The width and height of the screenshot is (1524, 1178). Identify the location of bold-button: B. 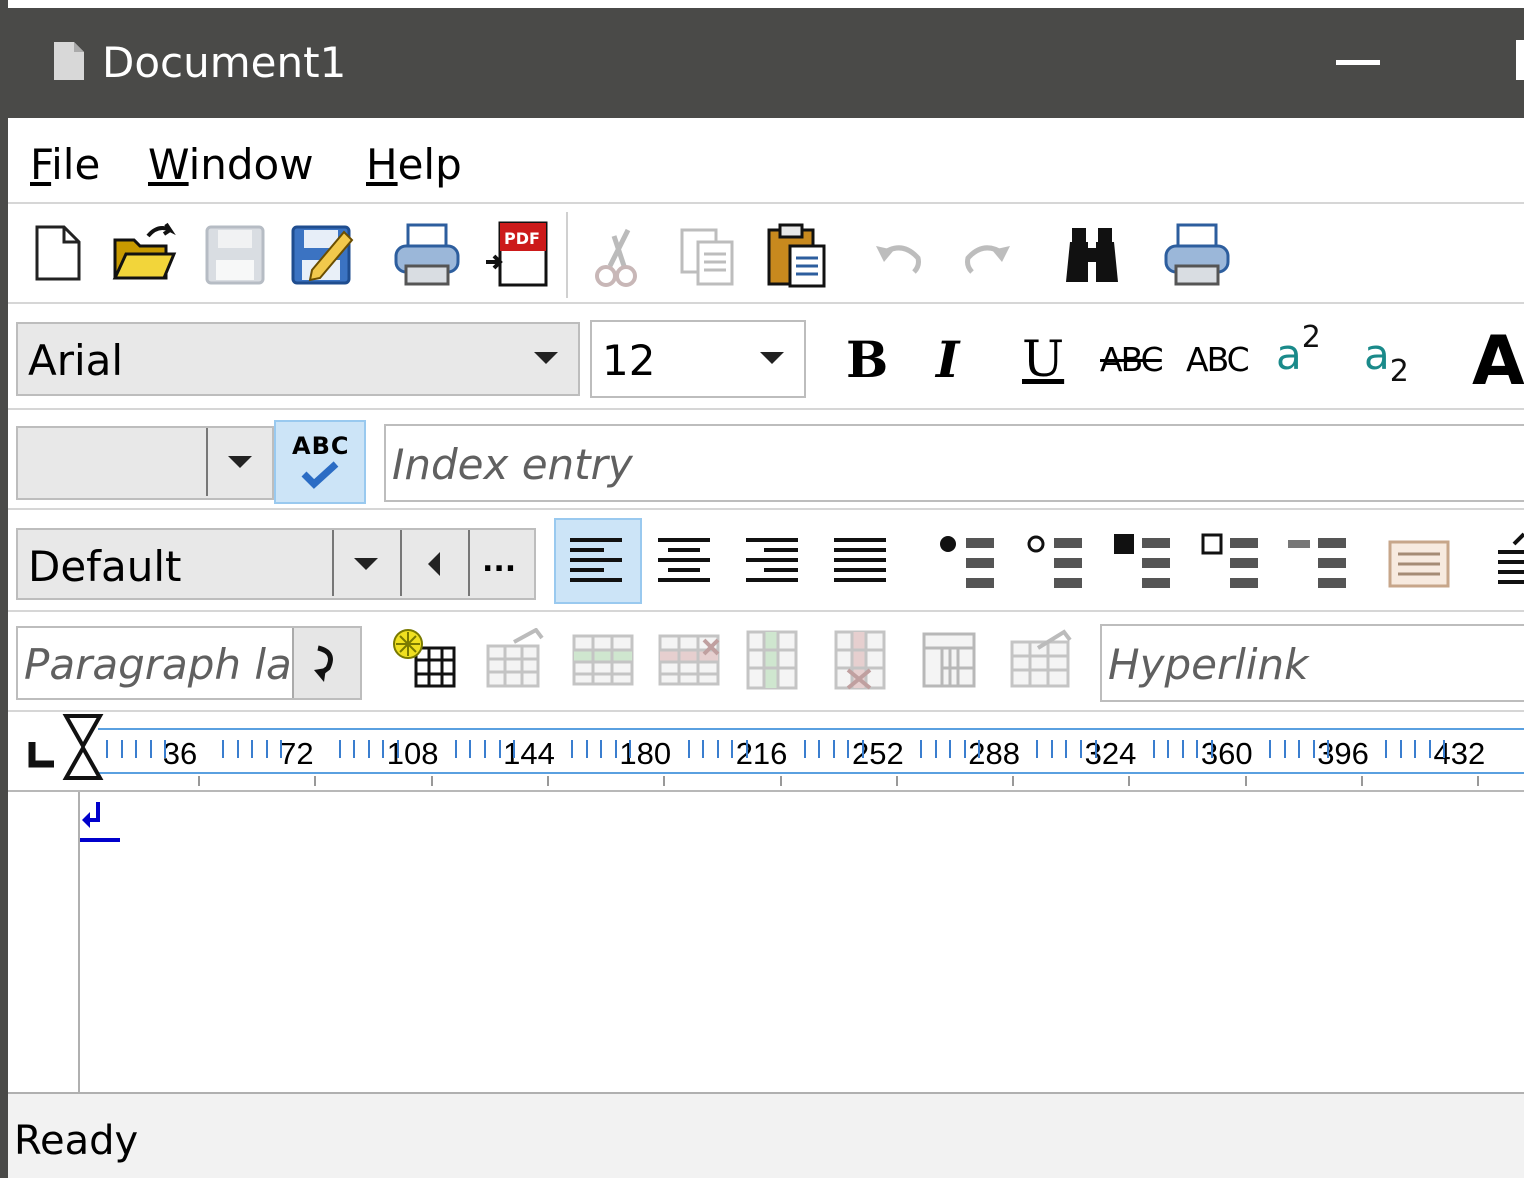
(867, 359).